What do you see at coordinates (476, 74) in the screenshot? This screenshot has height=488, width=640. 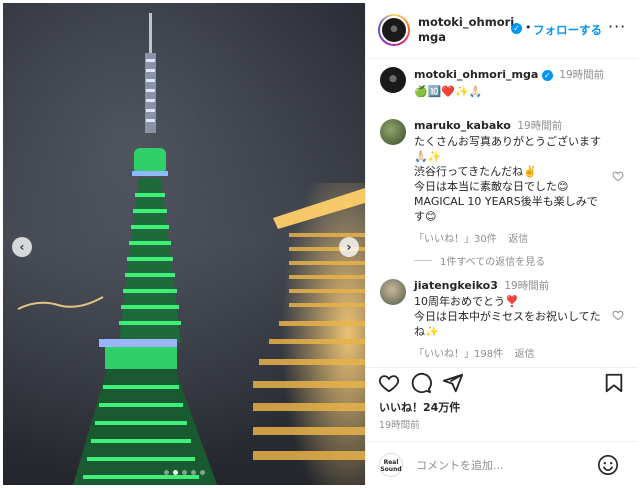 I see `caption-username: motoki_ohmori_mga` at bounding box center [476, 74].